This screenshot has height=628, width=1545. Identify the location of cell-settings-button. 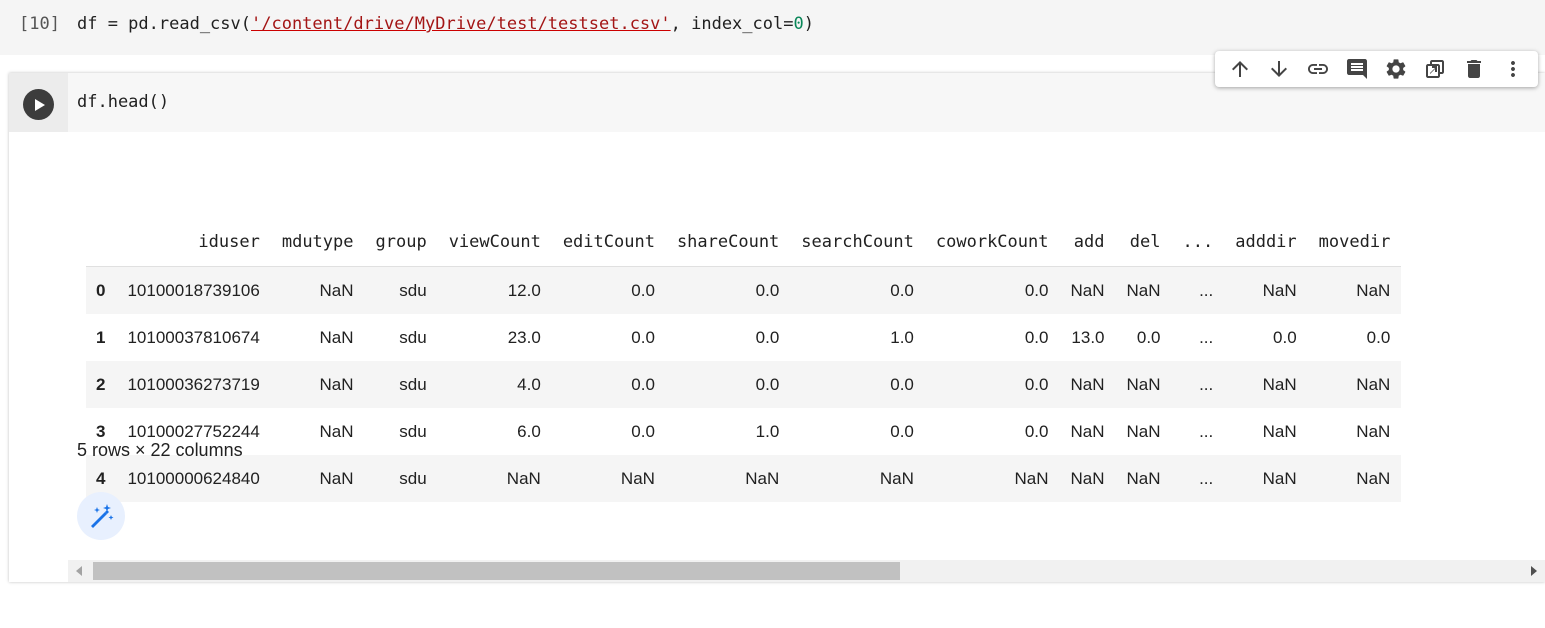
(1396, 69).